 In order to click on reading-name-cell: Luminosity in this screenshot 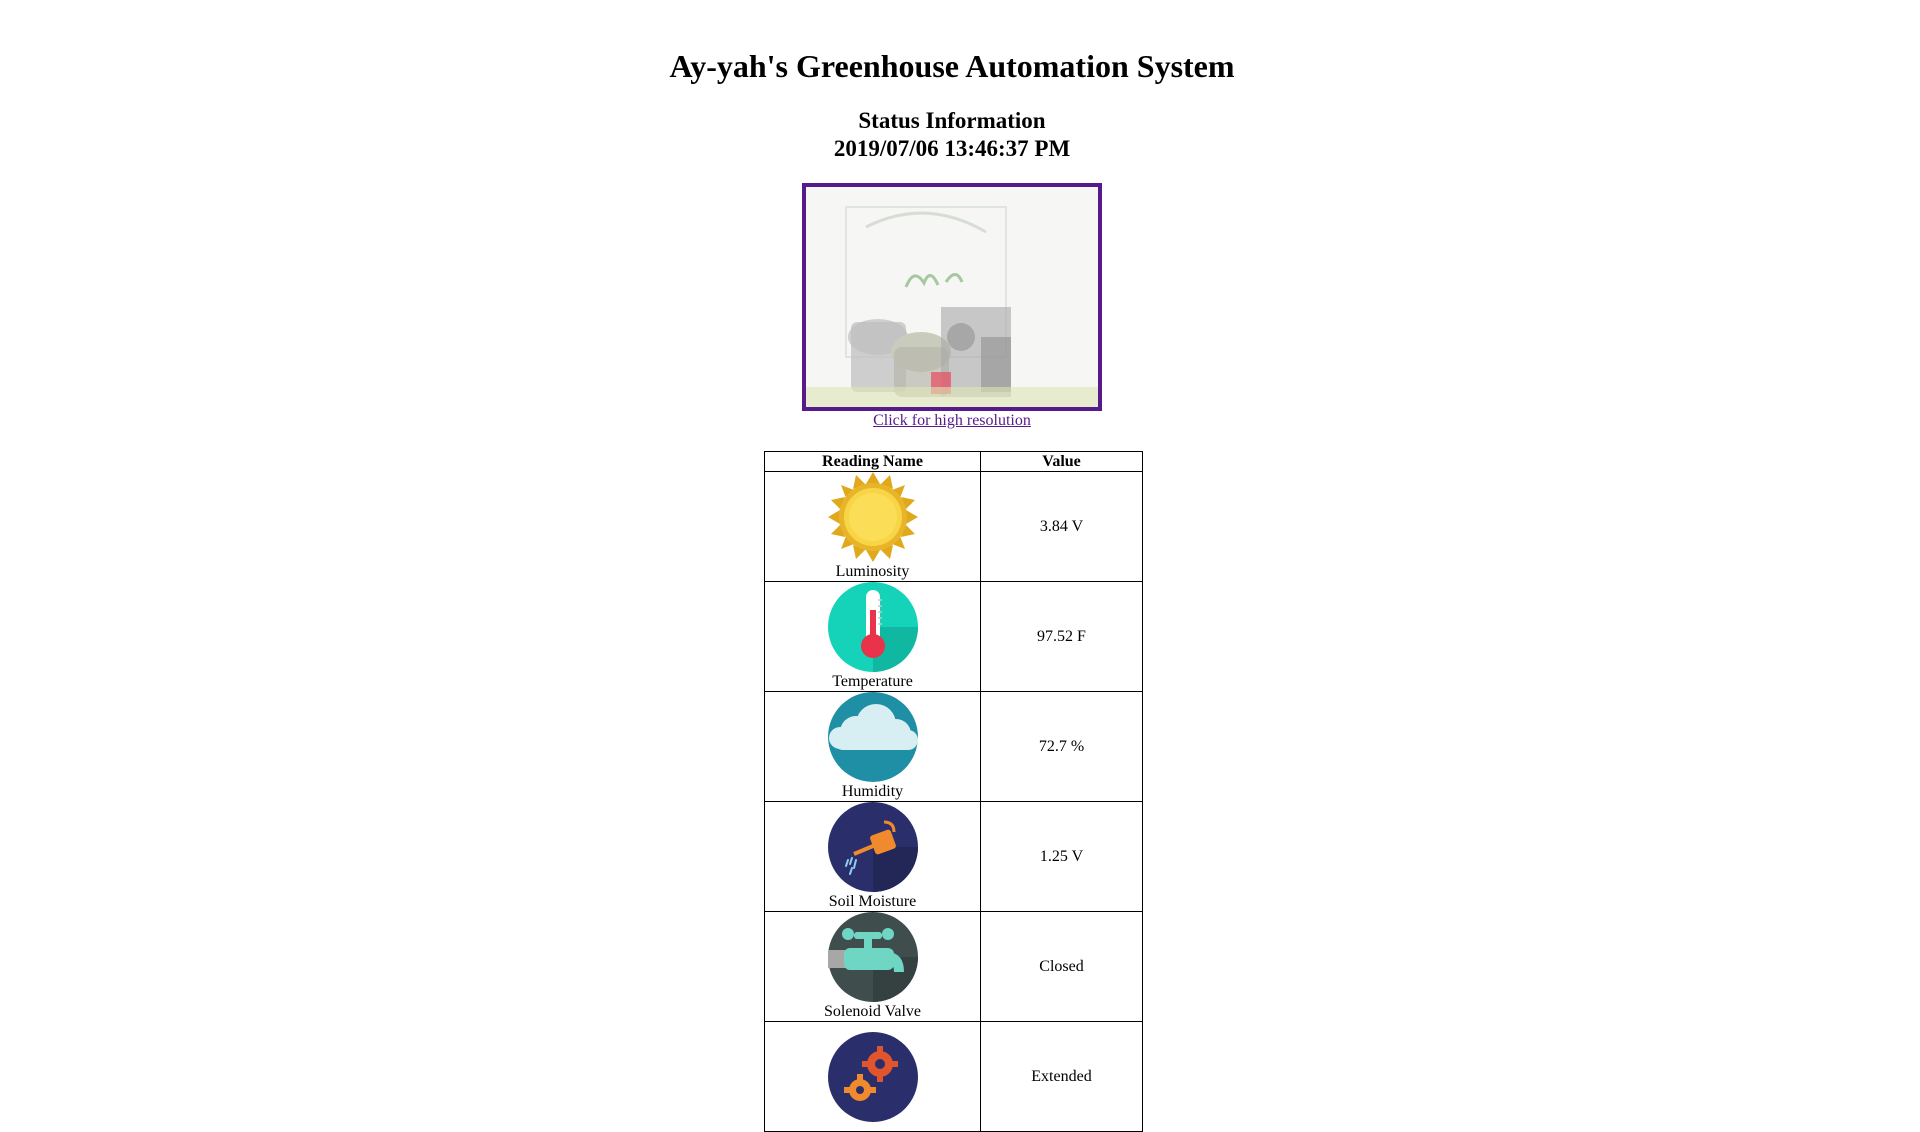, I will do `click(872, 526)`.